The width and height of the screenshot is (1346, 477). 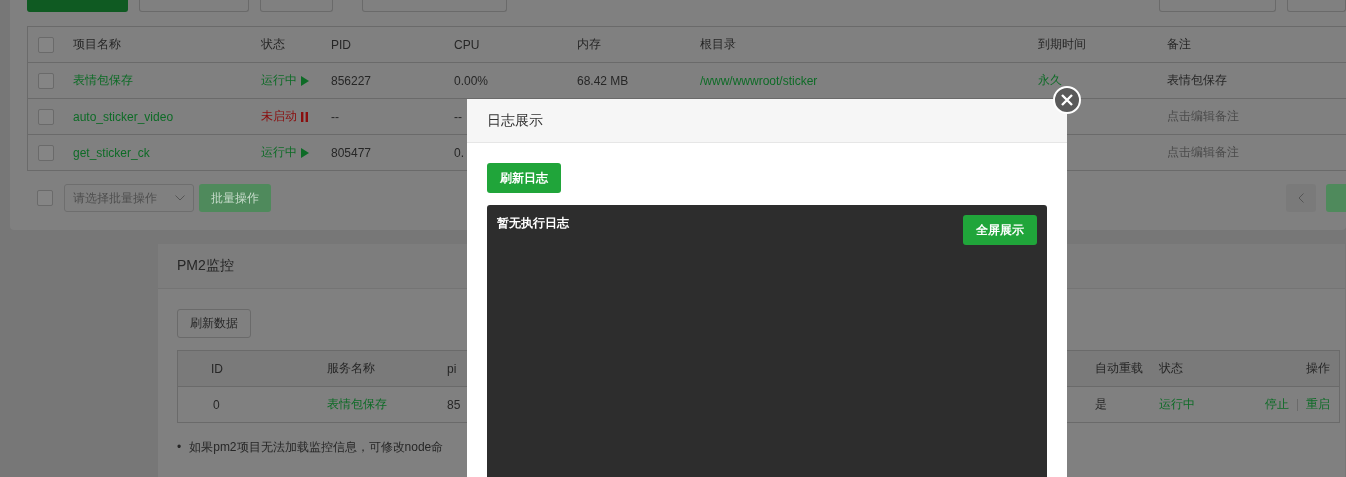 I want to click on column-header: 项目名称, so click(x=97, y=44).